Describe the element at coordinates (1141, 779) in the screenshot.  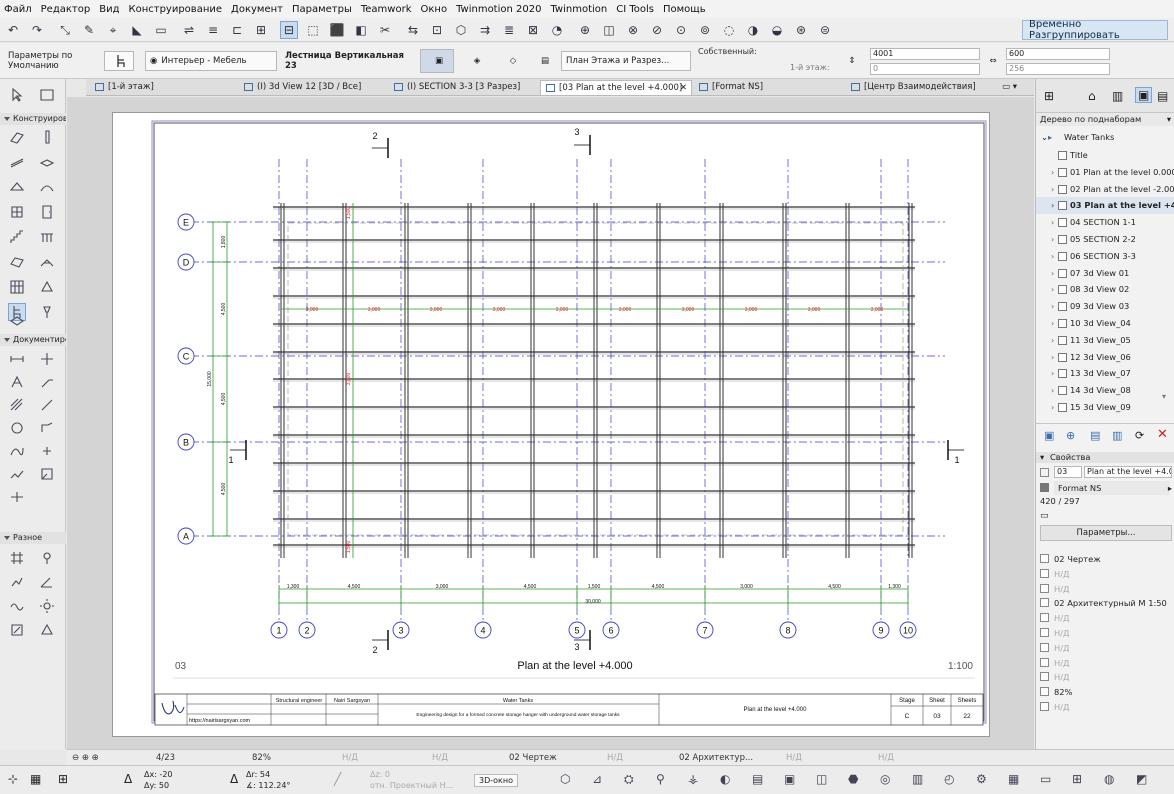
I see `corner-icon: ◩` at that location.